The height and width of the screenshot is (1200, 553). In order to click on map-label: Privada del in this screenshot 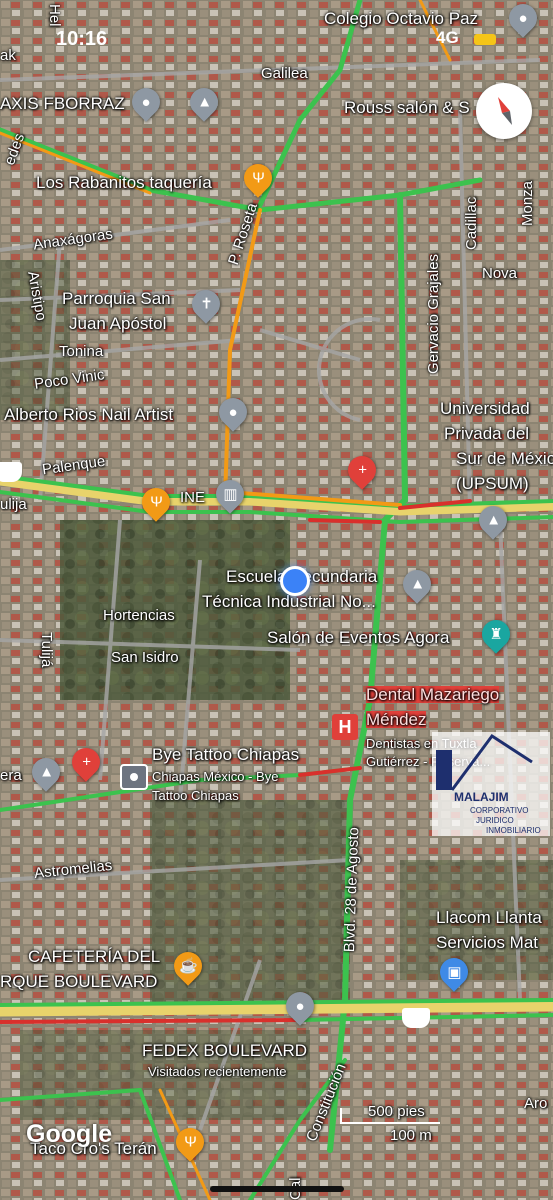, I will do `click(486, 433)`.